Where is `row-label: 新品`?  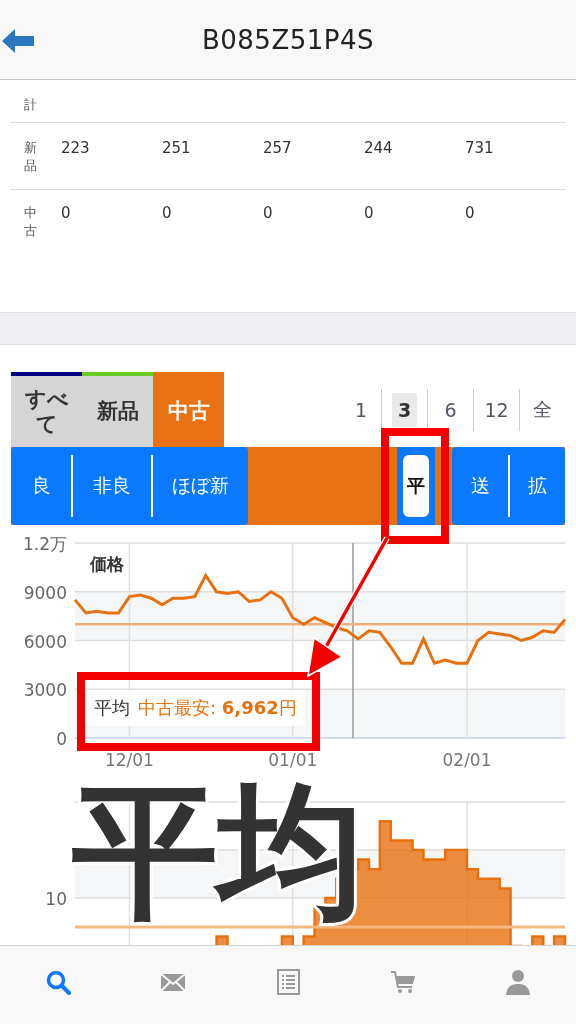
row-label: 新品 is located at coordinates (30, 157).